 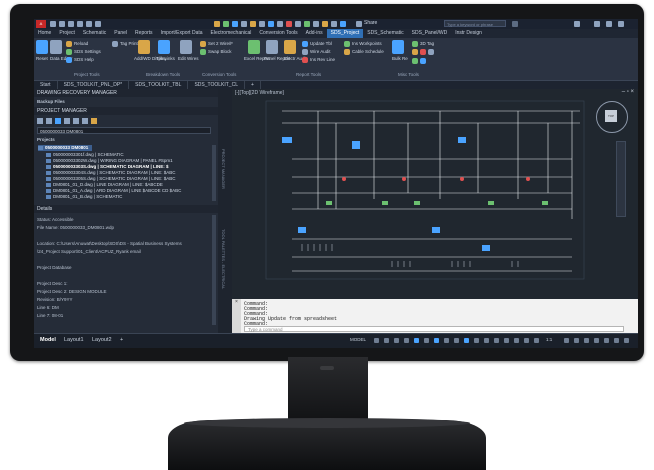 I want to click on wire-icon, so click(x=203, y=44).